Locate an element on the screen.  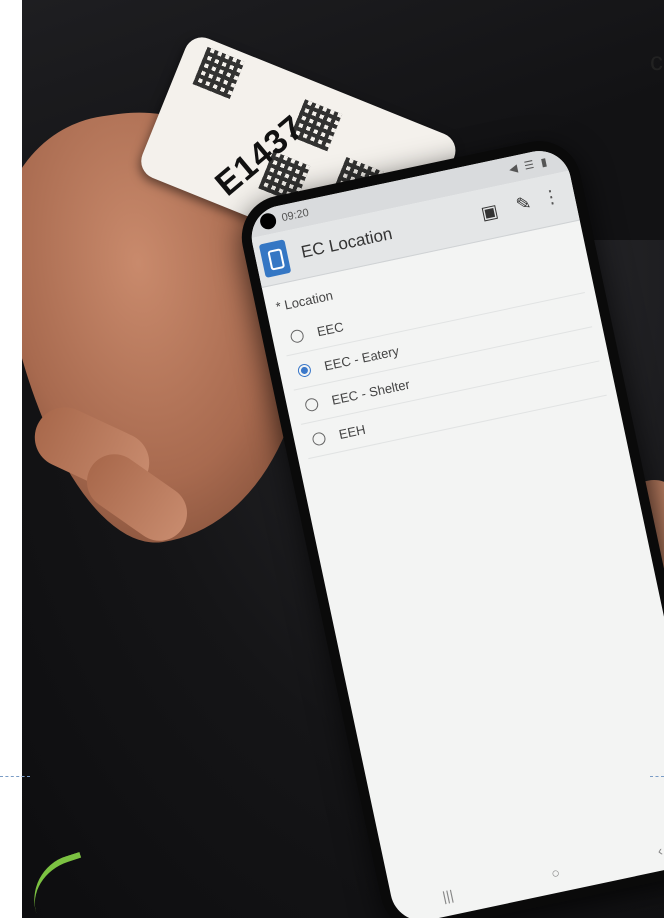
pen-icon: ✎ is located at coordinates (523, 204).